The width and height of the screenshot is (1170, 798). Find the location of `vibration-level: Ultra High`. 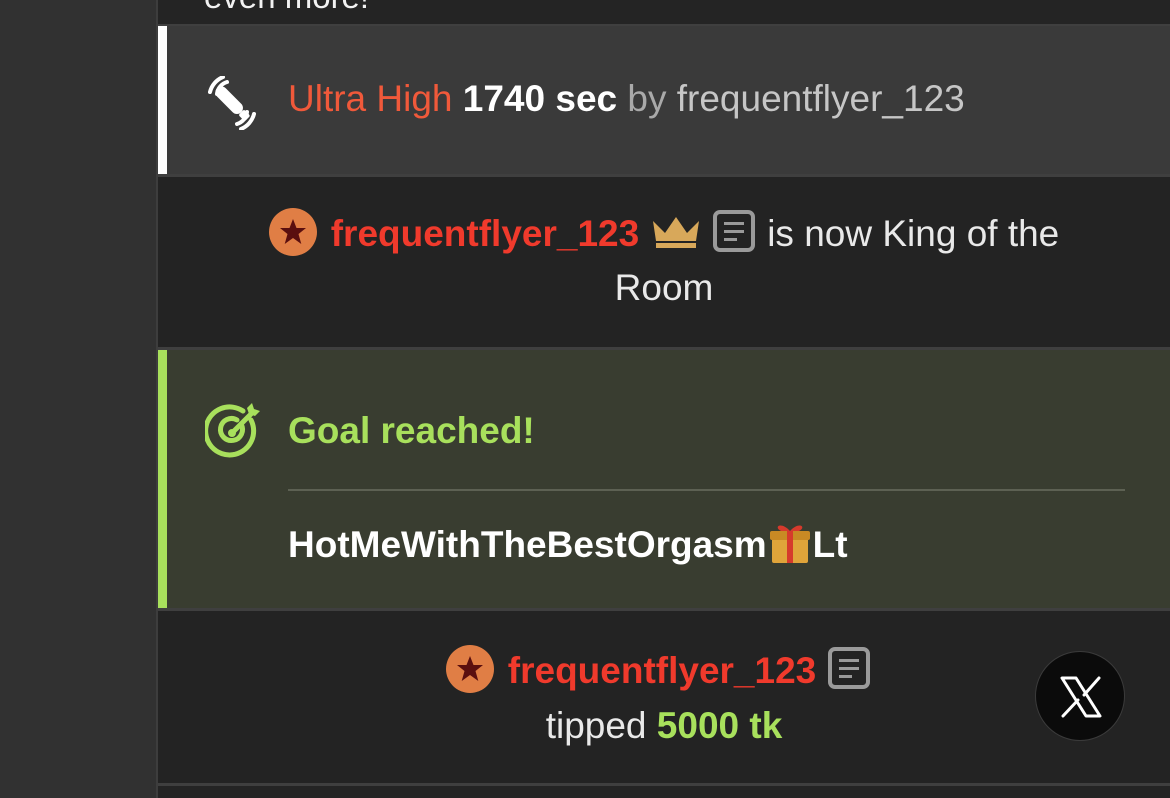

vibration-level: Ultra High is located at coordinates (370, 98).